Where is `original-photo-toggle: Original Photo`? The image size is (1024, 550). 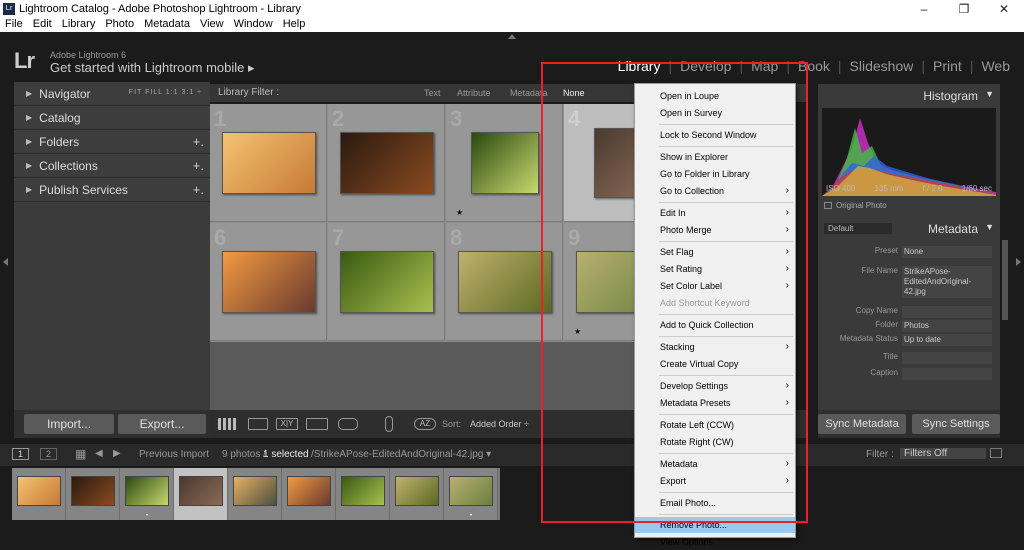
original-photo-toggle: Original Photo is located at coordinates (855, 205).